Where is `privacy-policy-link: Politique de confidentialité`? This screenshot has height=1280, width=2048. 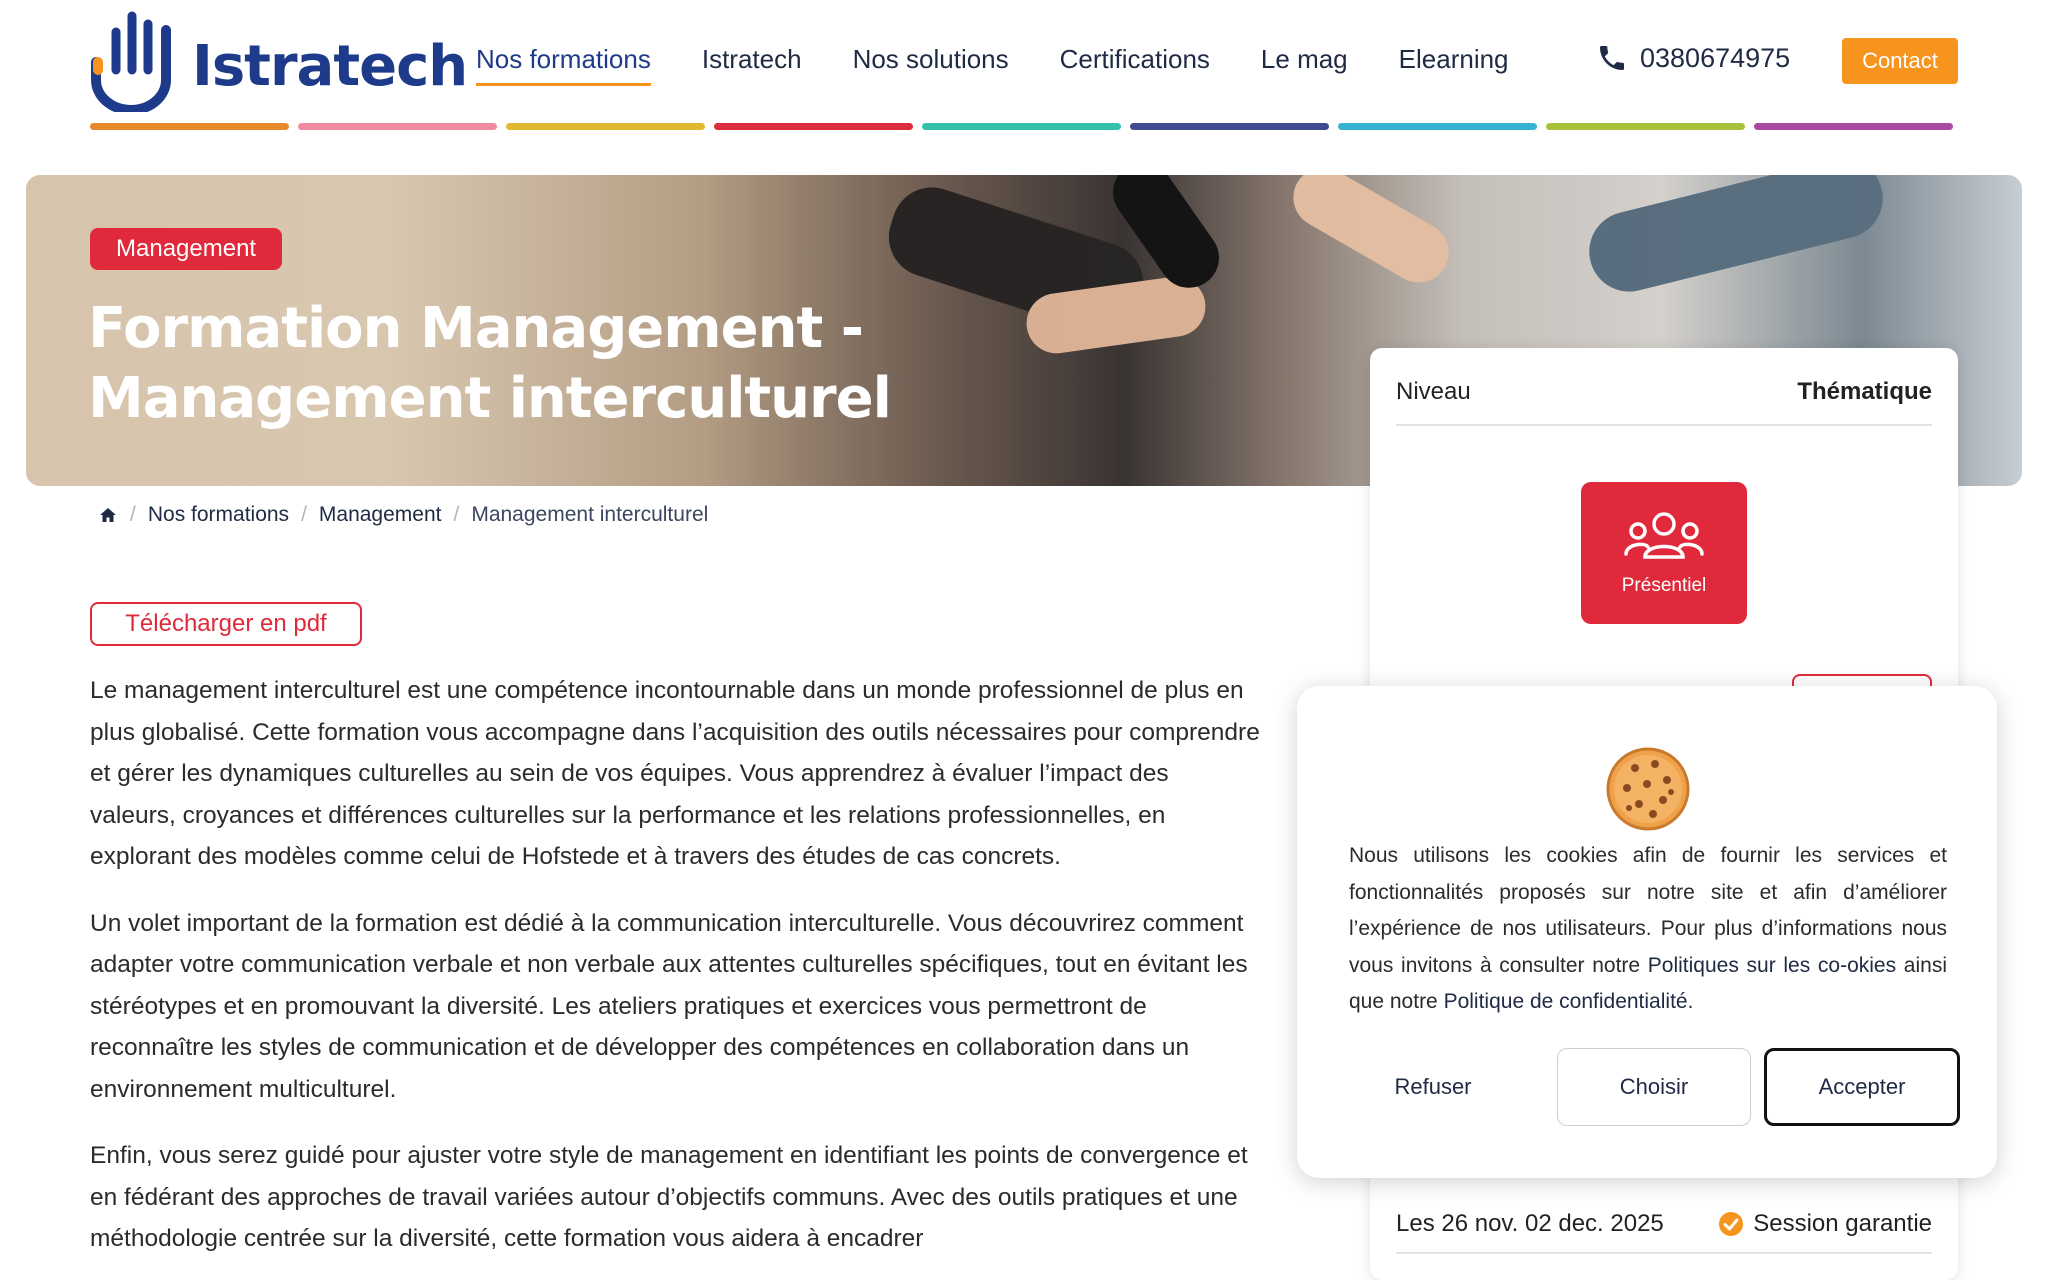
privacy-policy-link: Politique de confidentialité is located at coordinates (1566, 1001).